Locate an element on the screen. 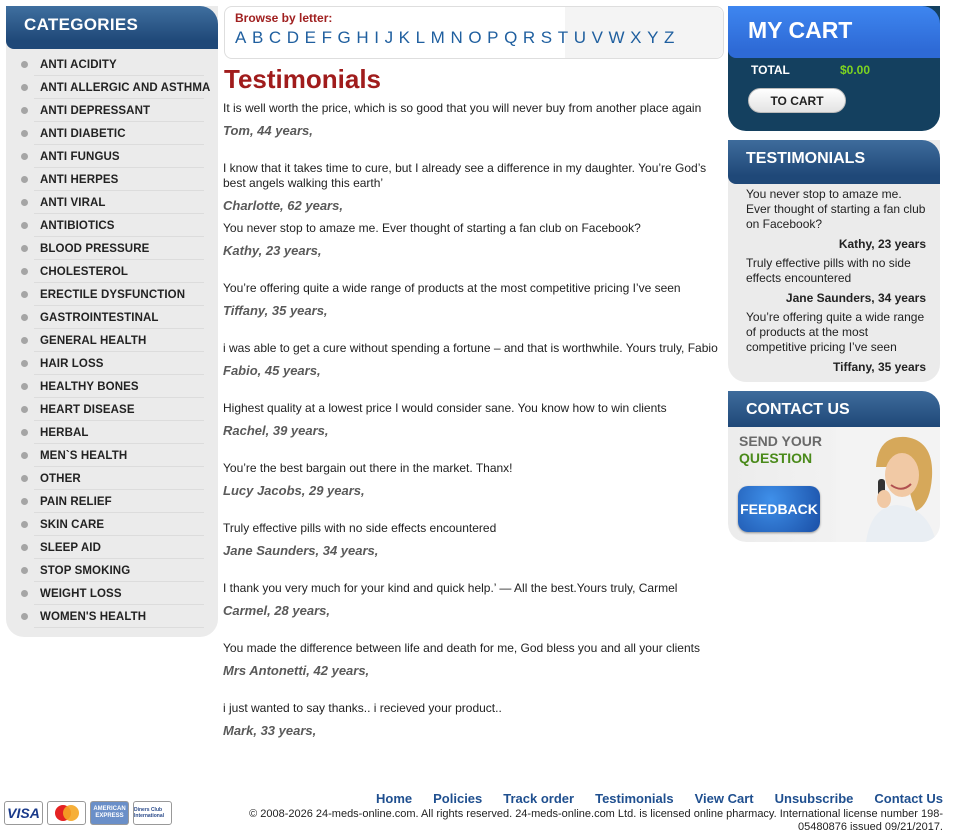  footer-link-testimonials: Testimonials is located at coordinates (634, 798).